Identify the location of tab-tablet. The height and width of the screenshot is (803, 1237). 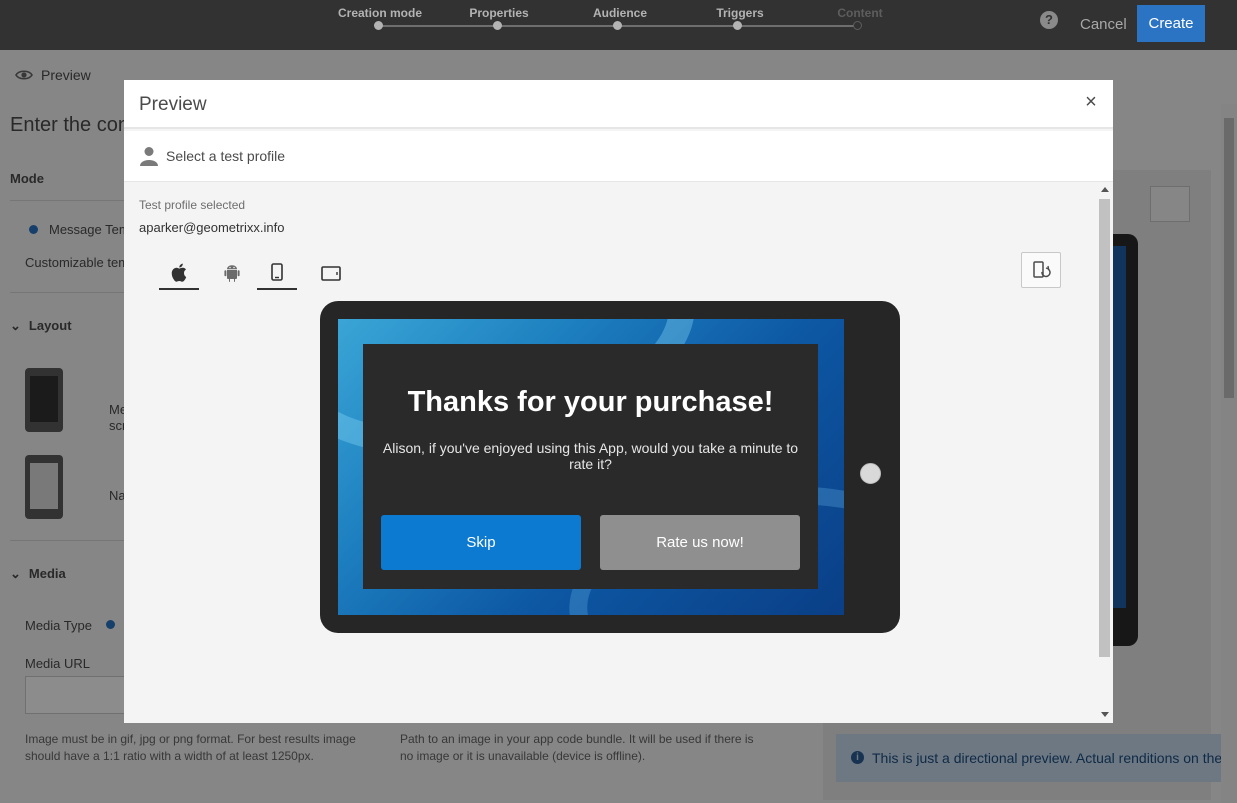
(331, 273).